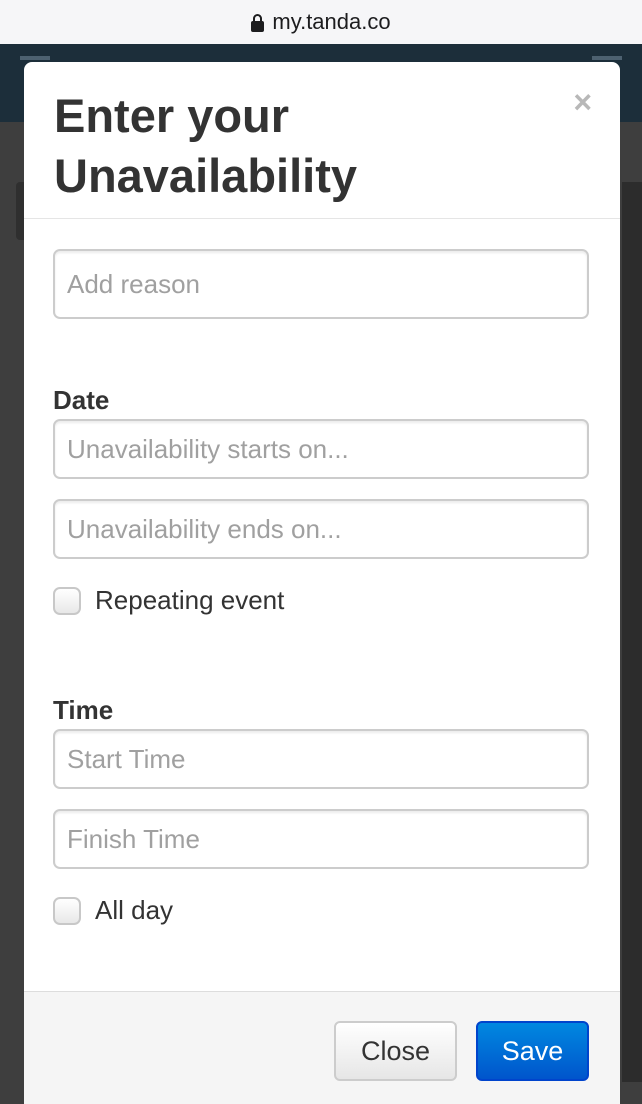 This screenshot has height=1104, width=642. What do you see at coordinates (258, 23) in the screenshot?
I see `lock-icon` at bounding box center [258, 23].